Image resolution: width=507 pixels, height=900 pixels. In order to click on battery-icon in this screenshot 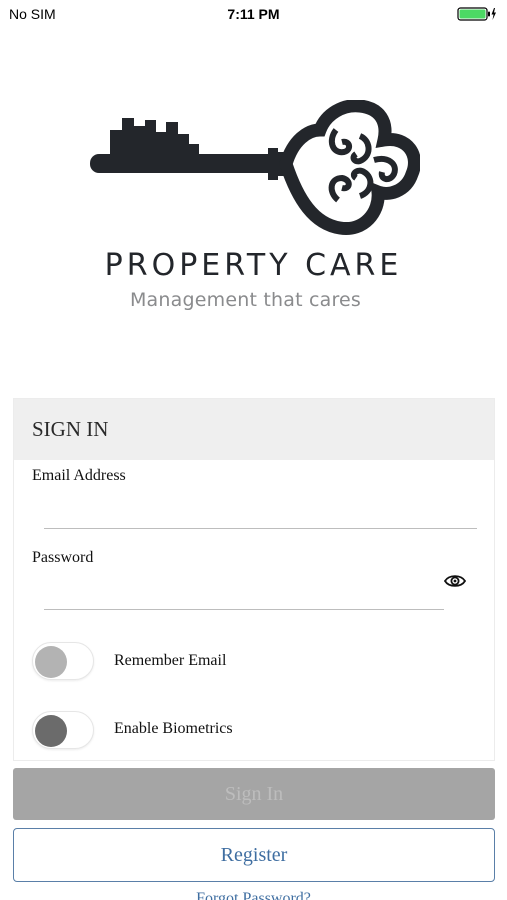, I will do `click(476, 14)`.